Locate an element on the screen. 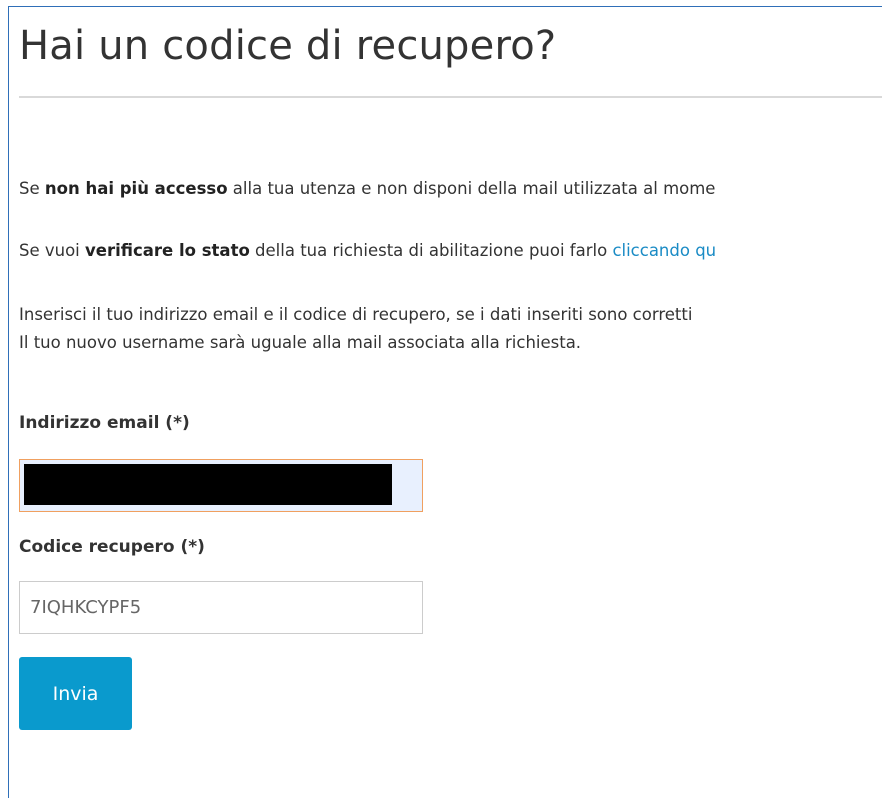  title-divider is located at coordinates (450, 97).